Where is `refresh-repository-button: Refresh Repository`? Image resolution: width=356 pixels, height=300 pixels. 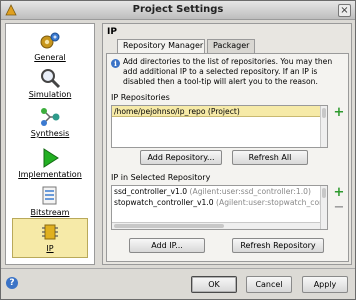
refresh-repository-button: Refresh Repository is located at coordinates (278, 245).